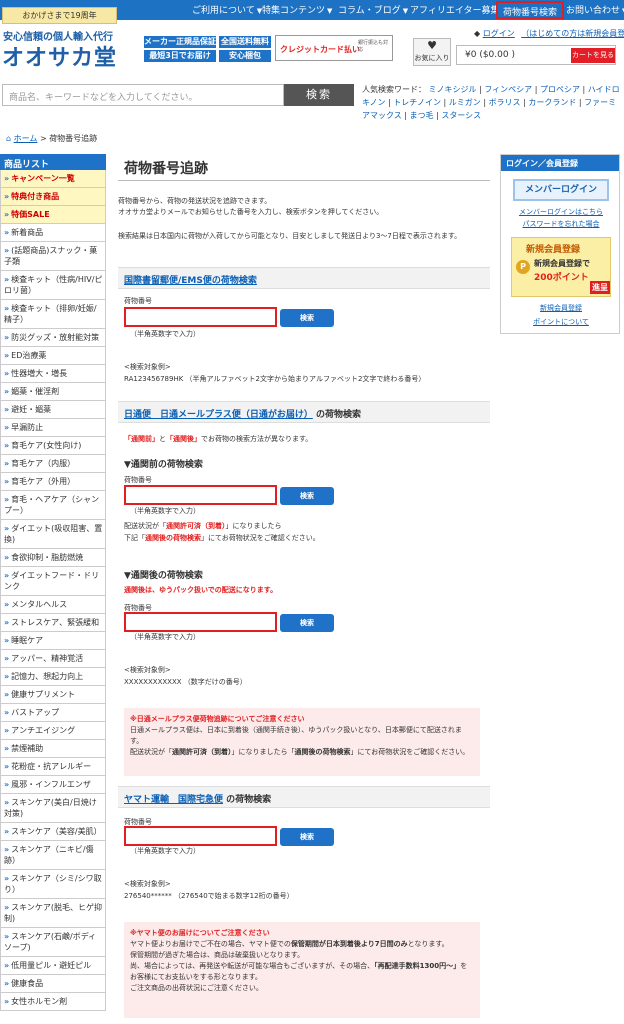  I want to click on sidebar-item: » バストアップ, so click(53, 713).